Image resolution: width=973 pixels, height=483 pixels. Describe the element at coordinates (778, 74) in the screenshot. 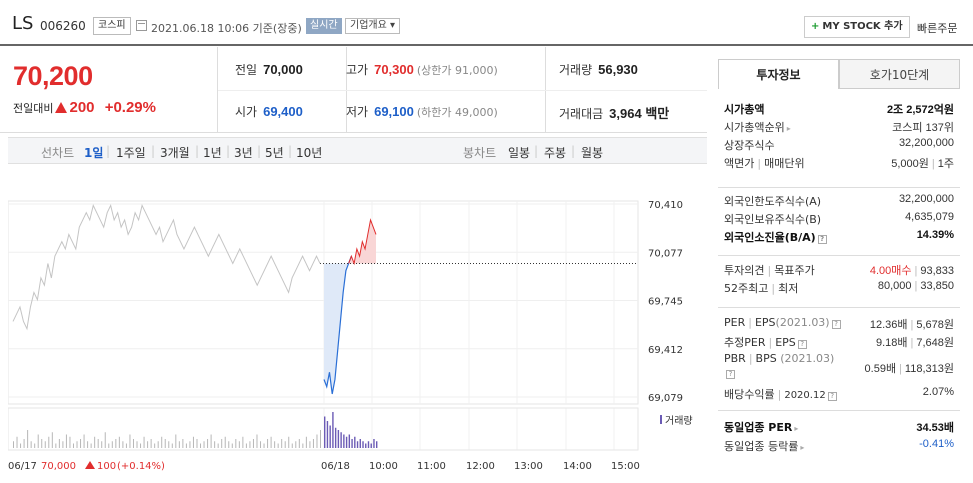

I see `tab-invest-info: 투자정보` at that location.